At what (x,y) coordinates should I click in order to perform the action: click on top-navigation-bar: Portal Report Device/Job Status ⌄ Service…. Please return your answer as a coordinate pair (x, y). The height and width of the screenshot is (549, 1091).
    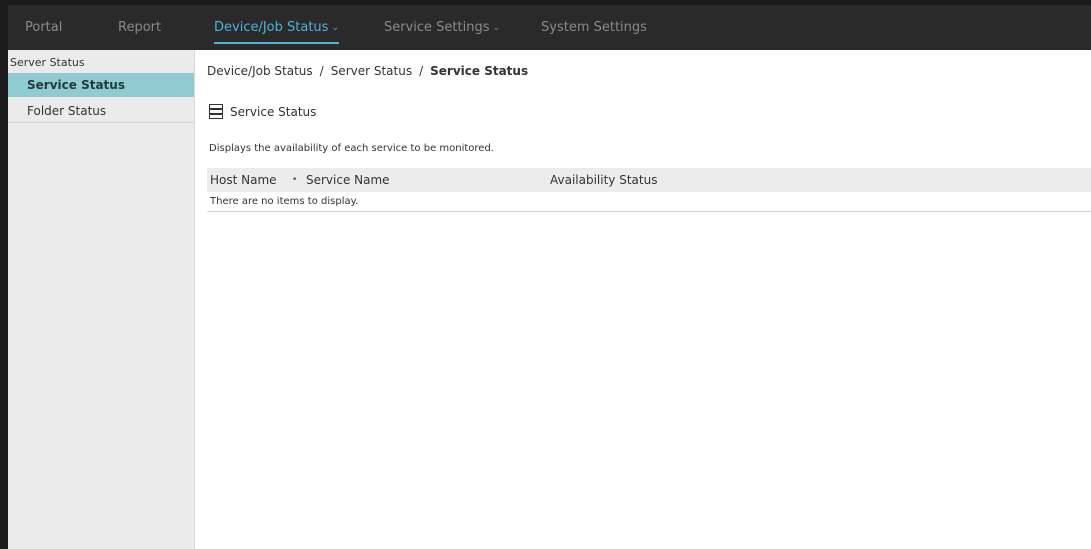
    Looking at the image, I should click on (549, 27).